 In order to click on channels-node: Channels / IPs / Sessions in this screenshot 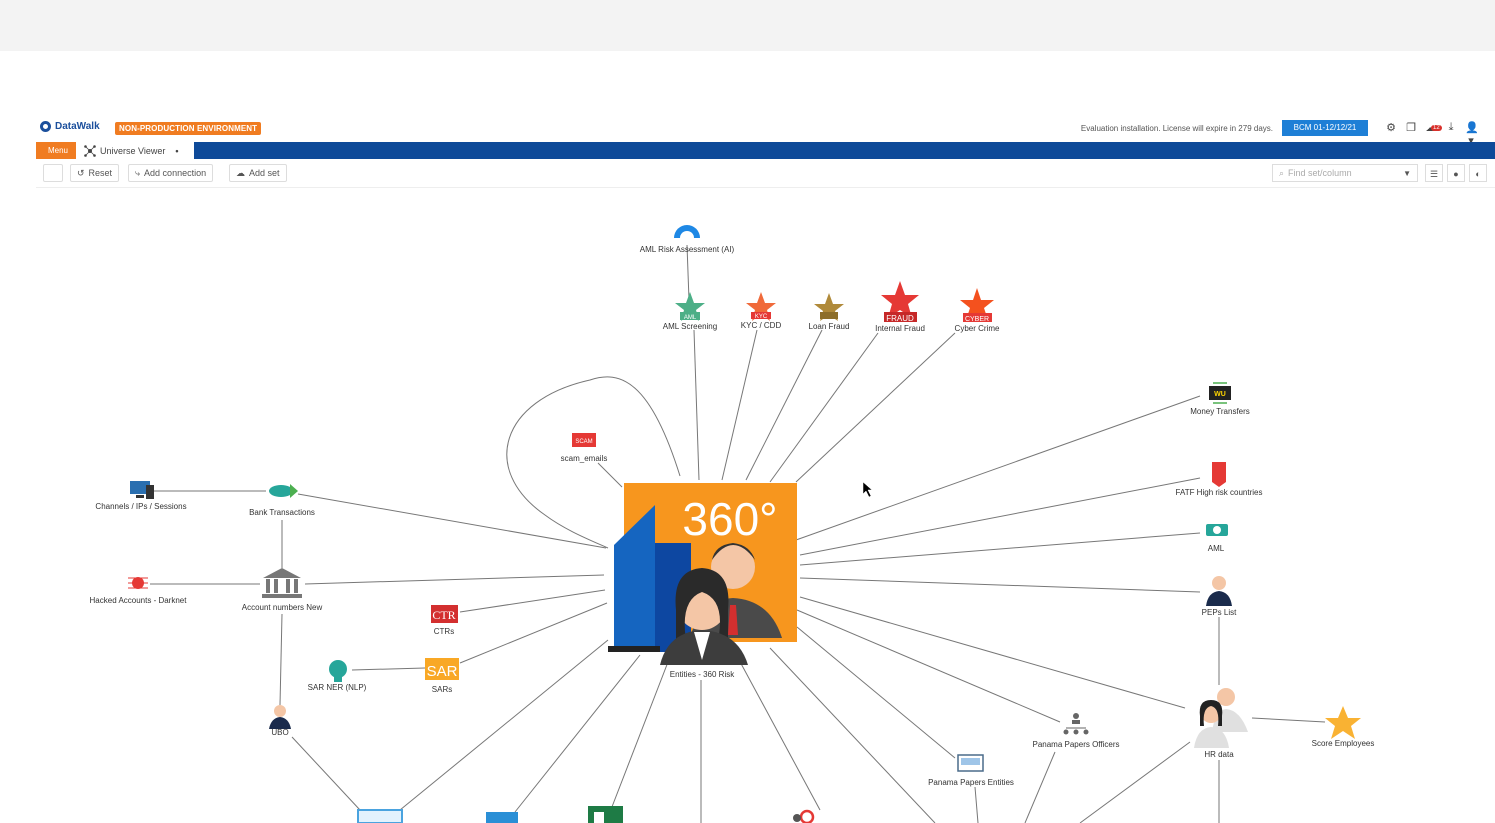, I will do `click(141, 496)`.